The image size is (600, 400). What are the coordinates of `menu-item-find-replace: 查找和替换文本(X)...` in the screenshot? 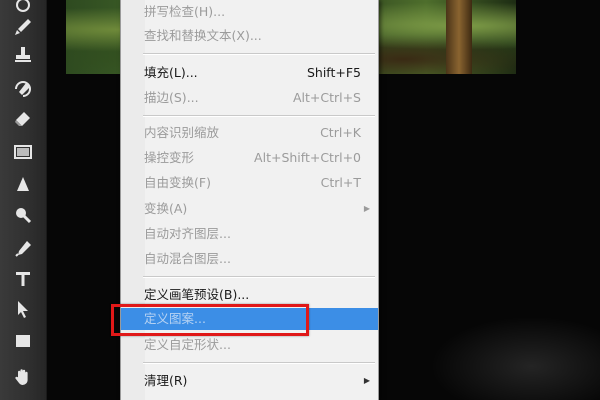 It's located at (249, 36).